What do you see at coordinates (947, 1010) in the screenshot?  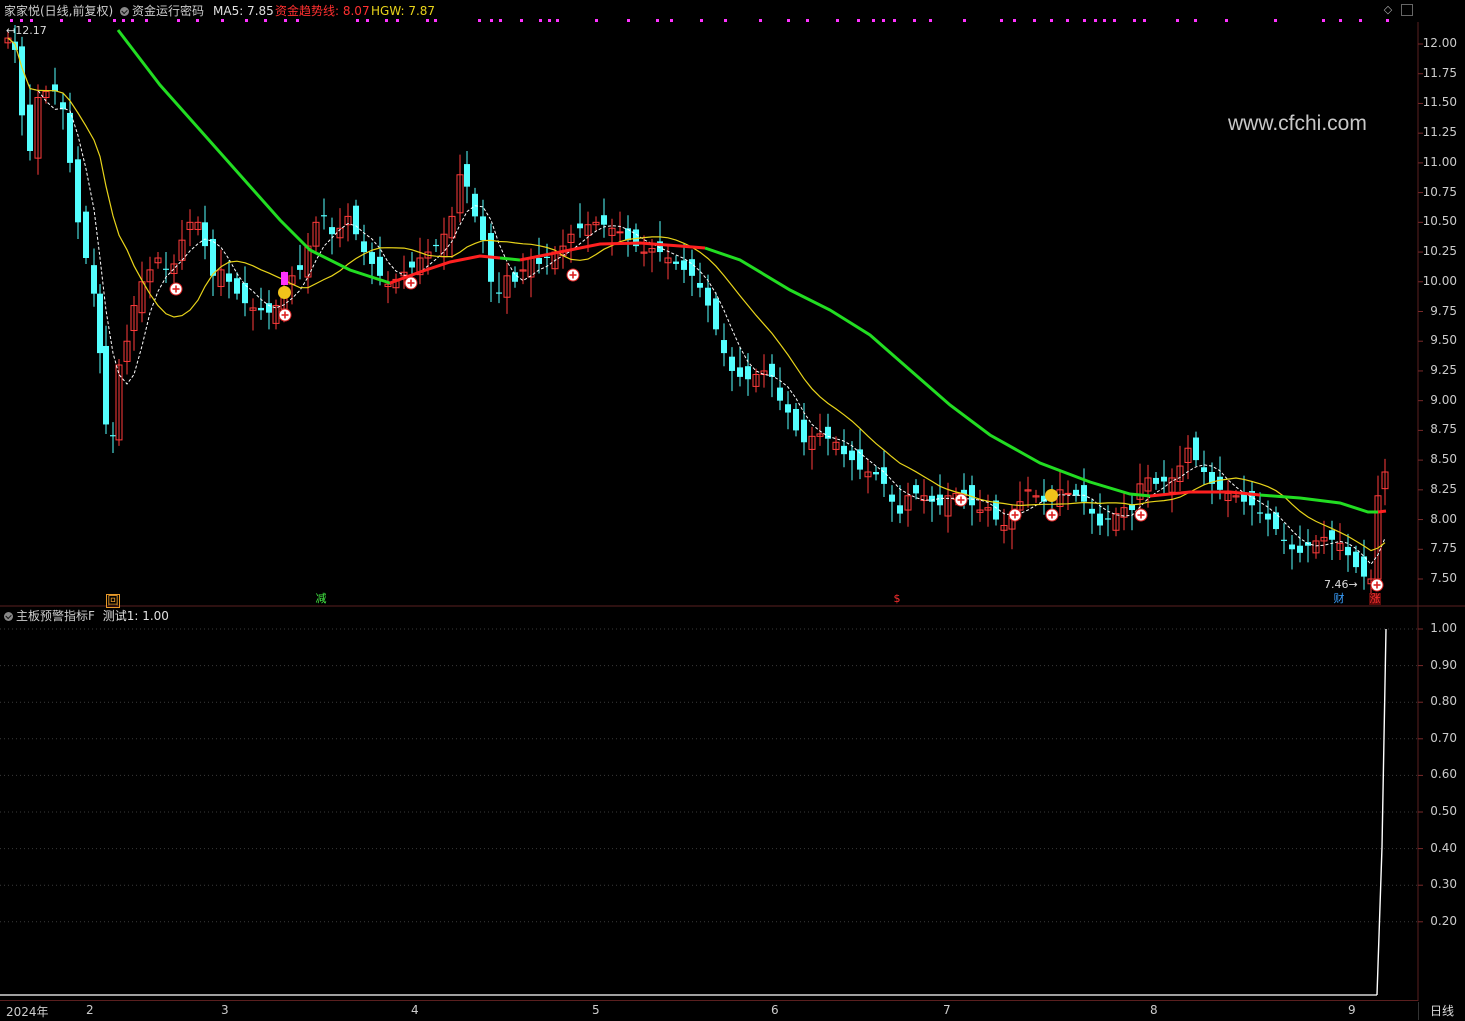 I see `time-tick: 7` at bounding box center [947, 1010].